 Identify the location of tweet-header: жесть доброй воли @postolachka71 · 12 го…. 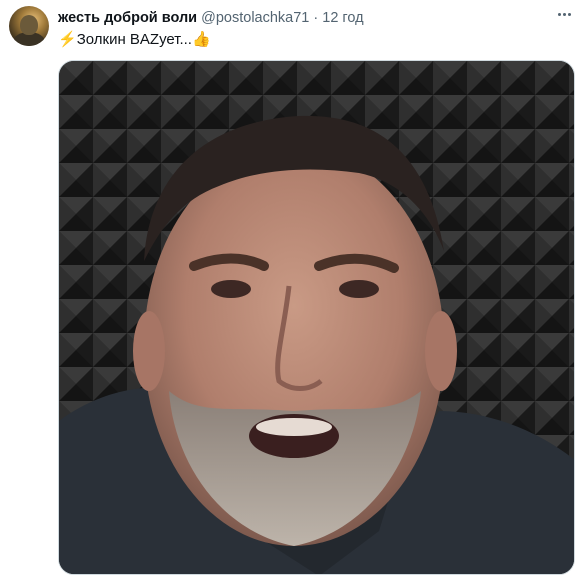
(211, 18).